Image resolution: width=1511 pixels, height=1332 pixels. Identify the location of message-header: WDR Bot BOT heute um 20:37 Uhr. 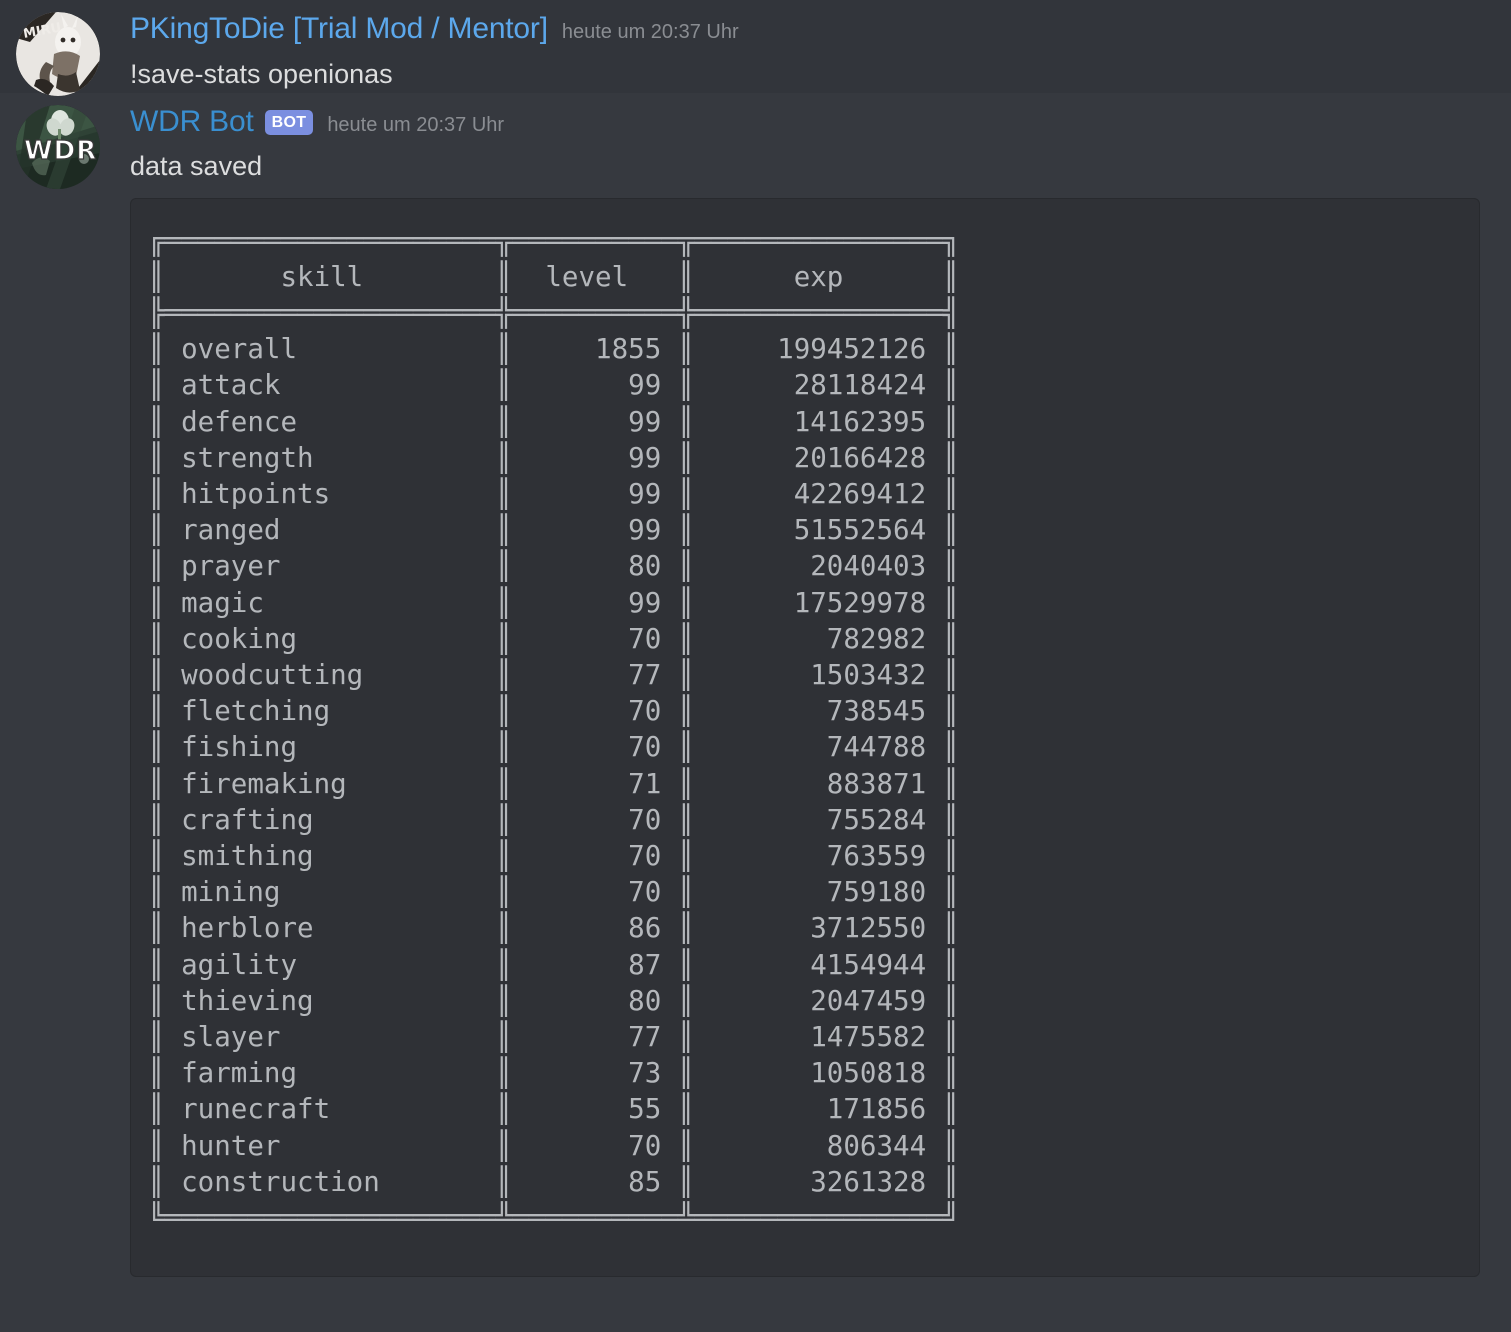
(808, 122).